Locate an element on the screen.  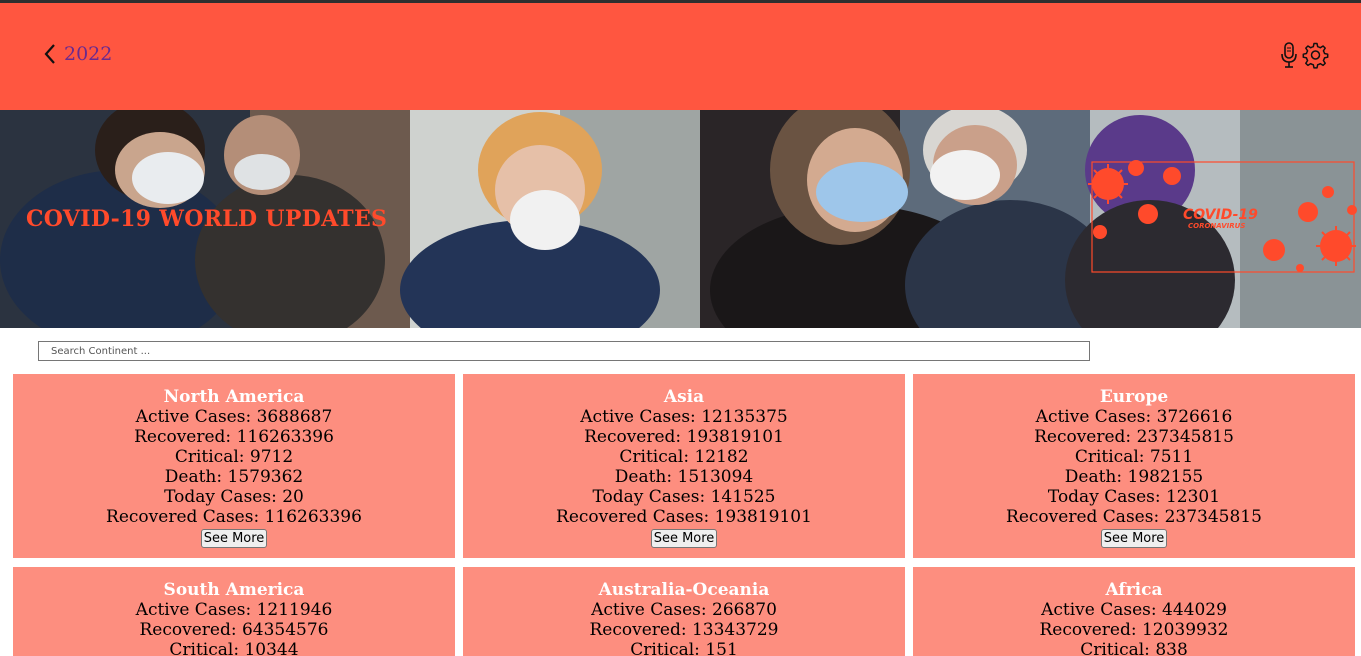
card-title: Australia-Oceania is located at coordinates (684, 590).